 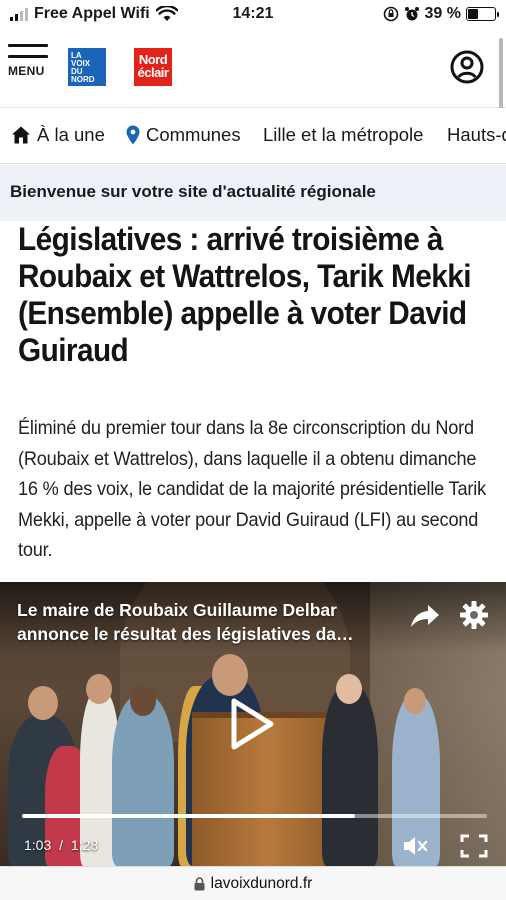 I want to click on site-header: MENU LA VOIX DU NORD Nord éclair, so click(x=253, y=84).